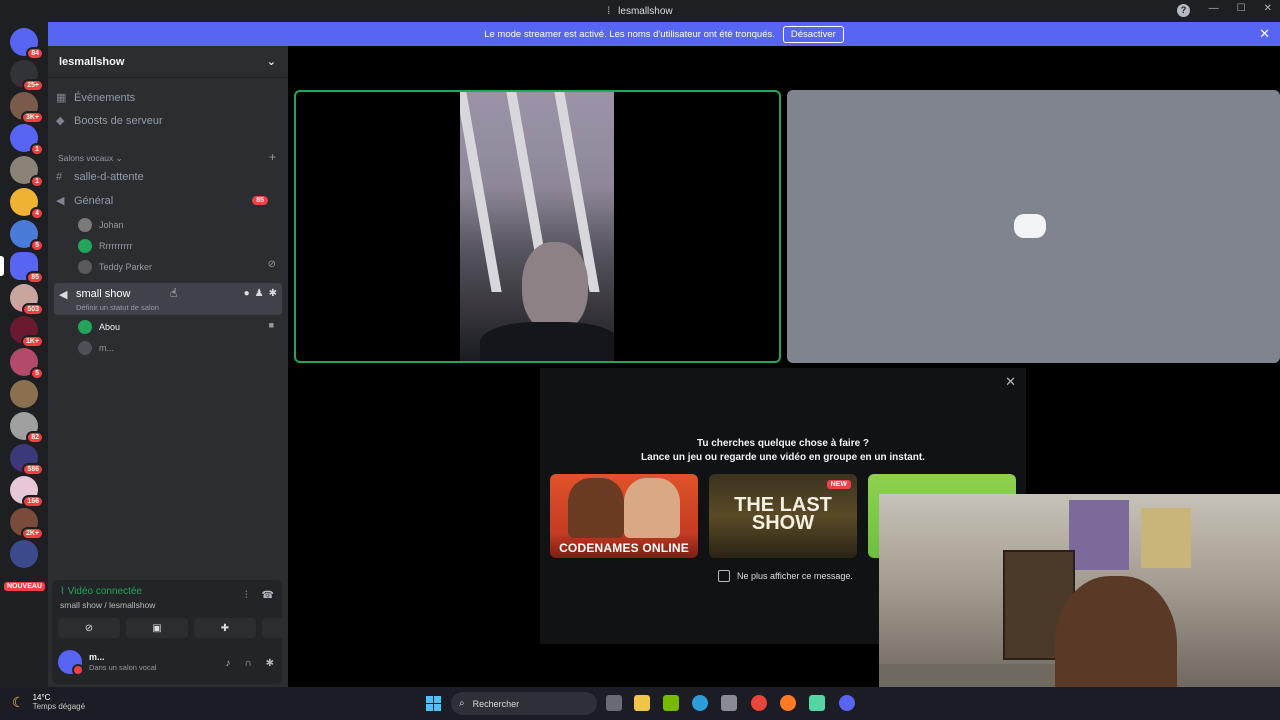 This screenshot has width=1280, height=720. Describe the element at coordinates (537, 226) in the screenshot. I see `video-tile-speaking` at that location.